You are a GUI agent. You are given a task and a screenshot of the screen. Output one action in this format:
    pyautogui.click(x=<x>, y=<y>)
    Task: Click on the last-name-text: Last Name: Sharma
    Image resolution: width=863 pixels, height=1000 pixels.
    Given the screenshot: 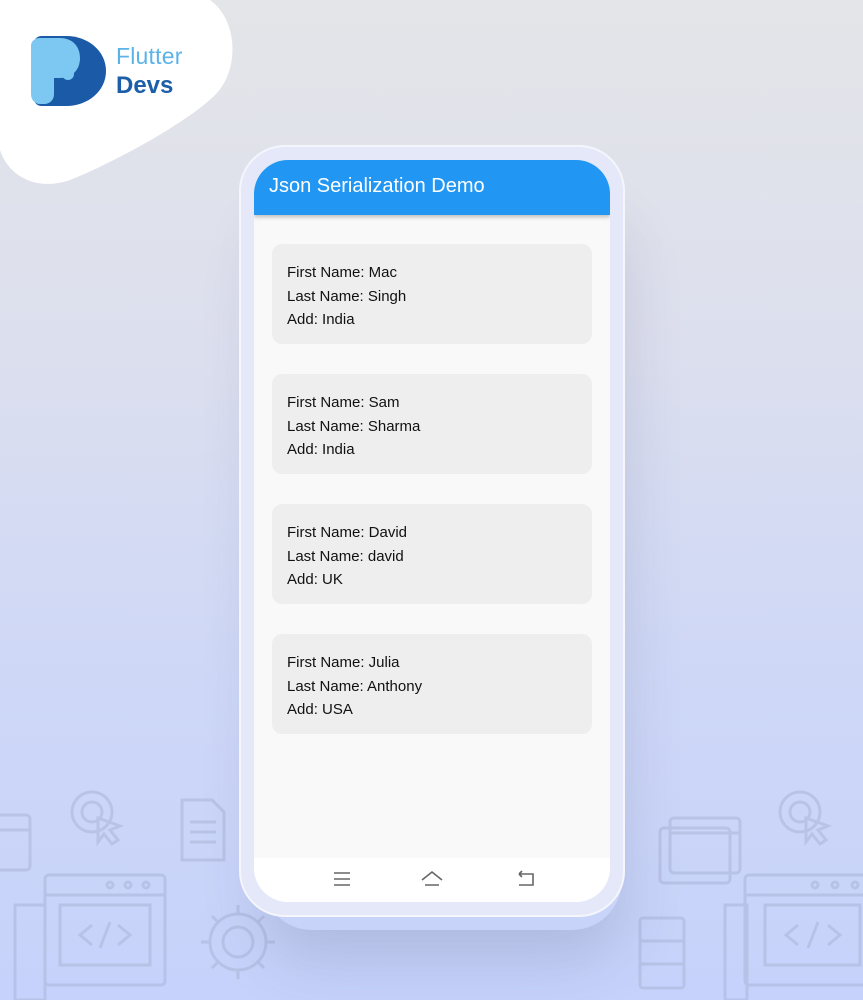 What is the action you would take?
    pyautogui.click(x=354, y=426)
    